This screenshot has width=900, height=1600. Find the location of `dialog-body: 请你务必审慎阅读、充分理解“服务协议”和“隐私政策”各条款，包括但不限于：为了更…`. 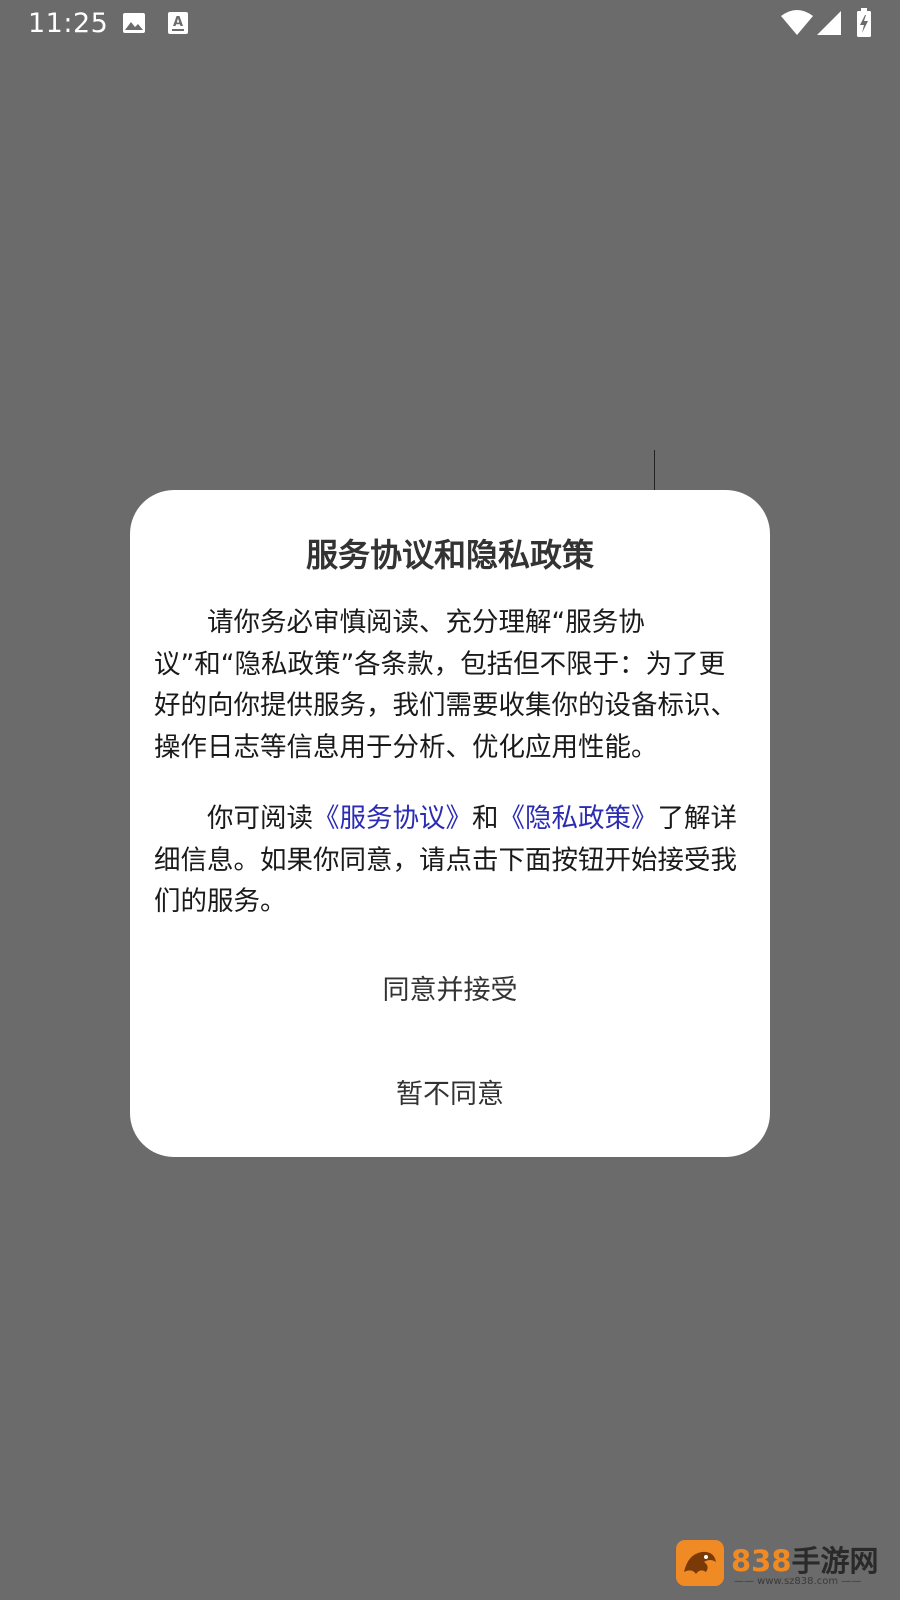

dialog-body: 请你务必审慎阅读、充分理解“服务协议”和“隐私政策”各条款，包括但不限于：为了更… is located at coordinates (450, 762).